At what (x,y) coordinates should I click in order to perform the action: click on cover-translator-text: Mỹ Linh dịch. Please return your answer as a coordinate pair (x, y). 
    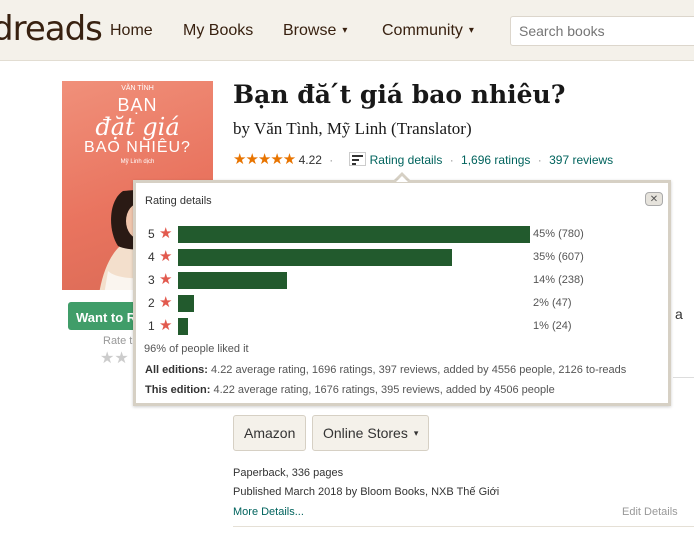
    Looking at the image, I should click on (137, 162).